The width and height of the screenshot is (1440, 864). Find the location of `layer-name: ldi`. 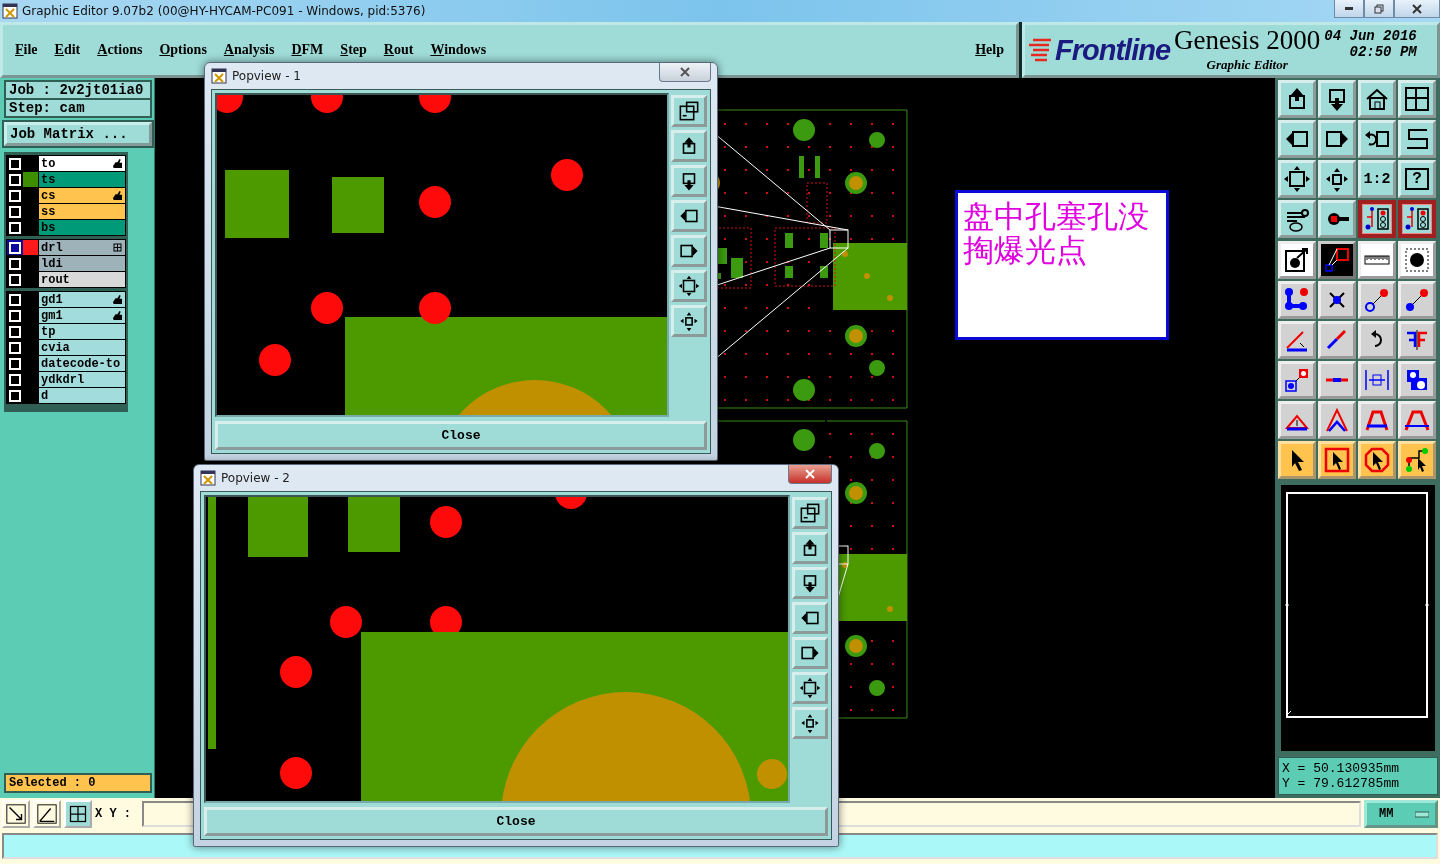

layer-name: ldi is located at coordinates (82, 263).